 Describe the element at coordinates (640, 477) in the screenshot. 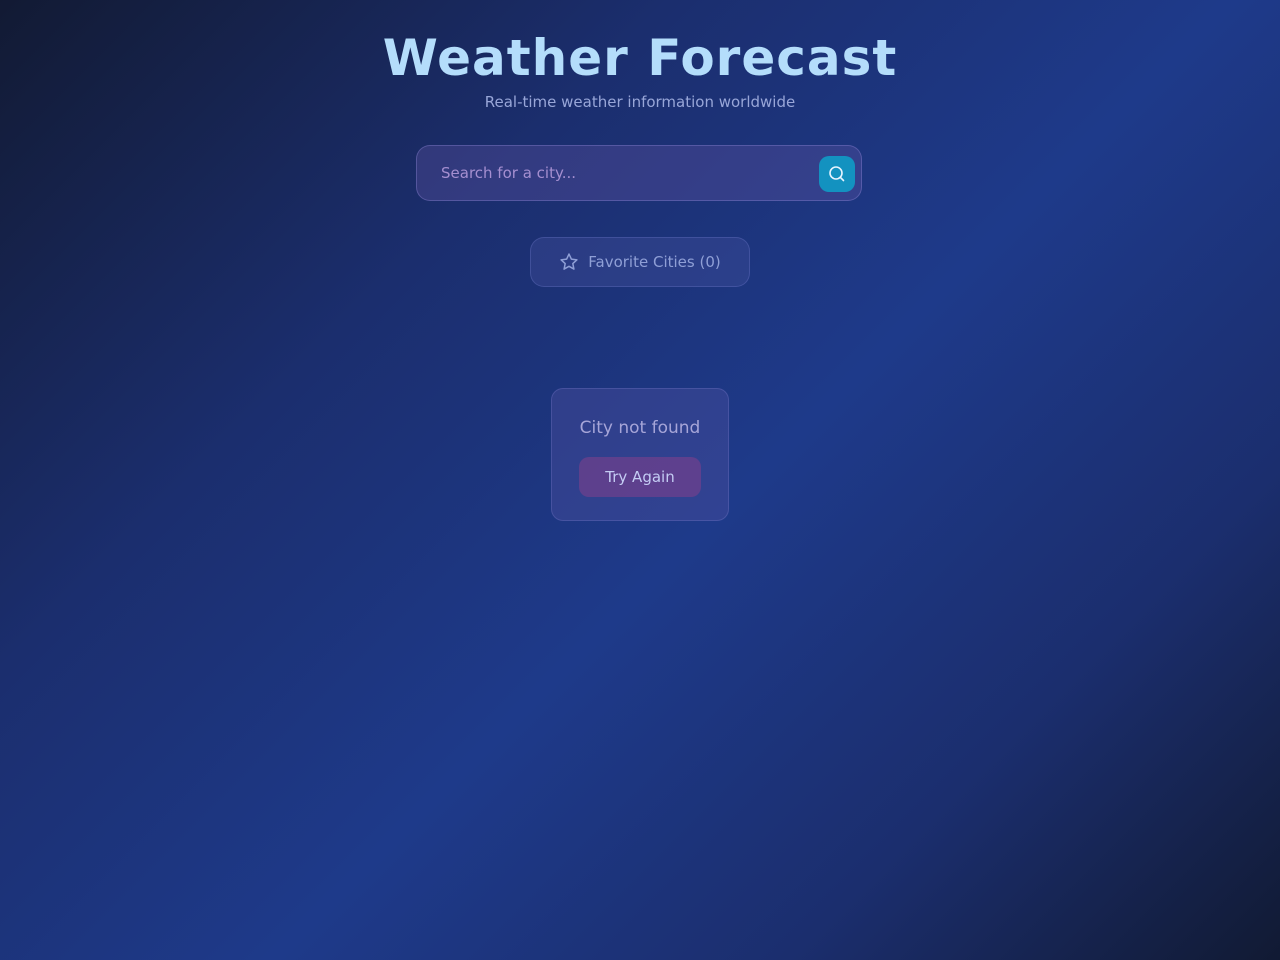

I see `try-again-button: Try Again` at that location.